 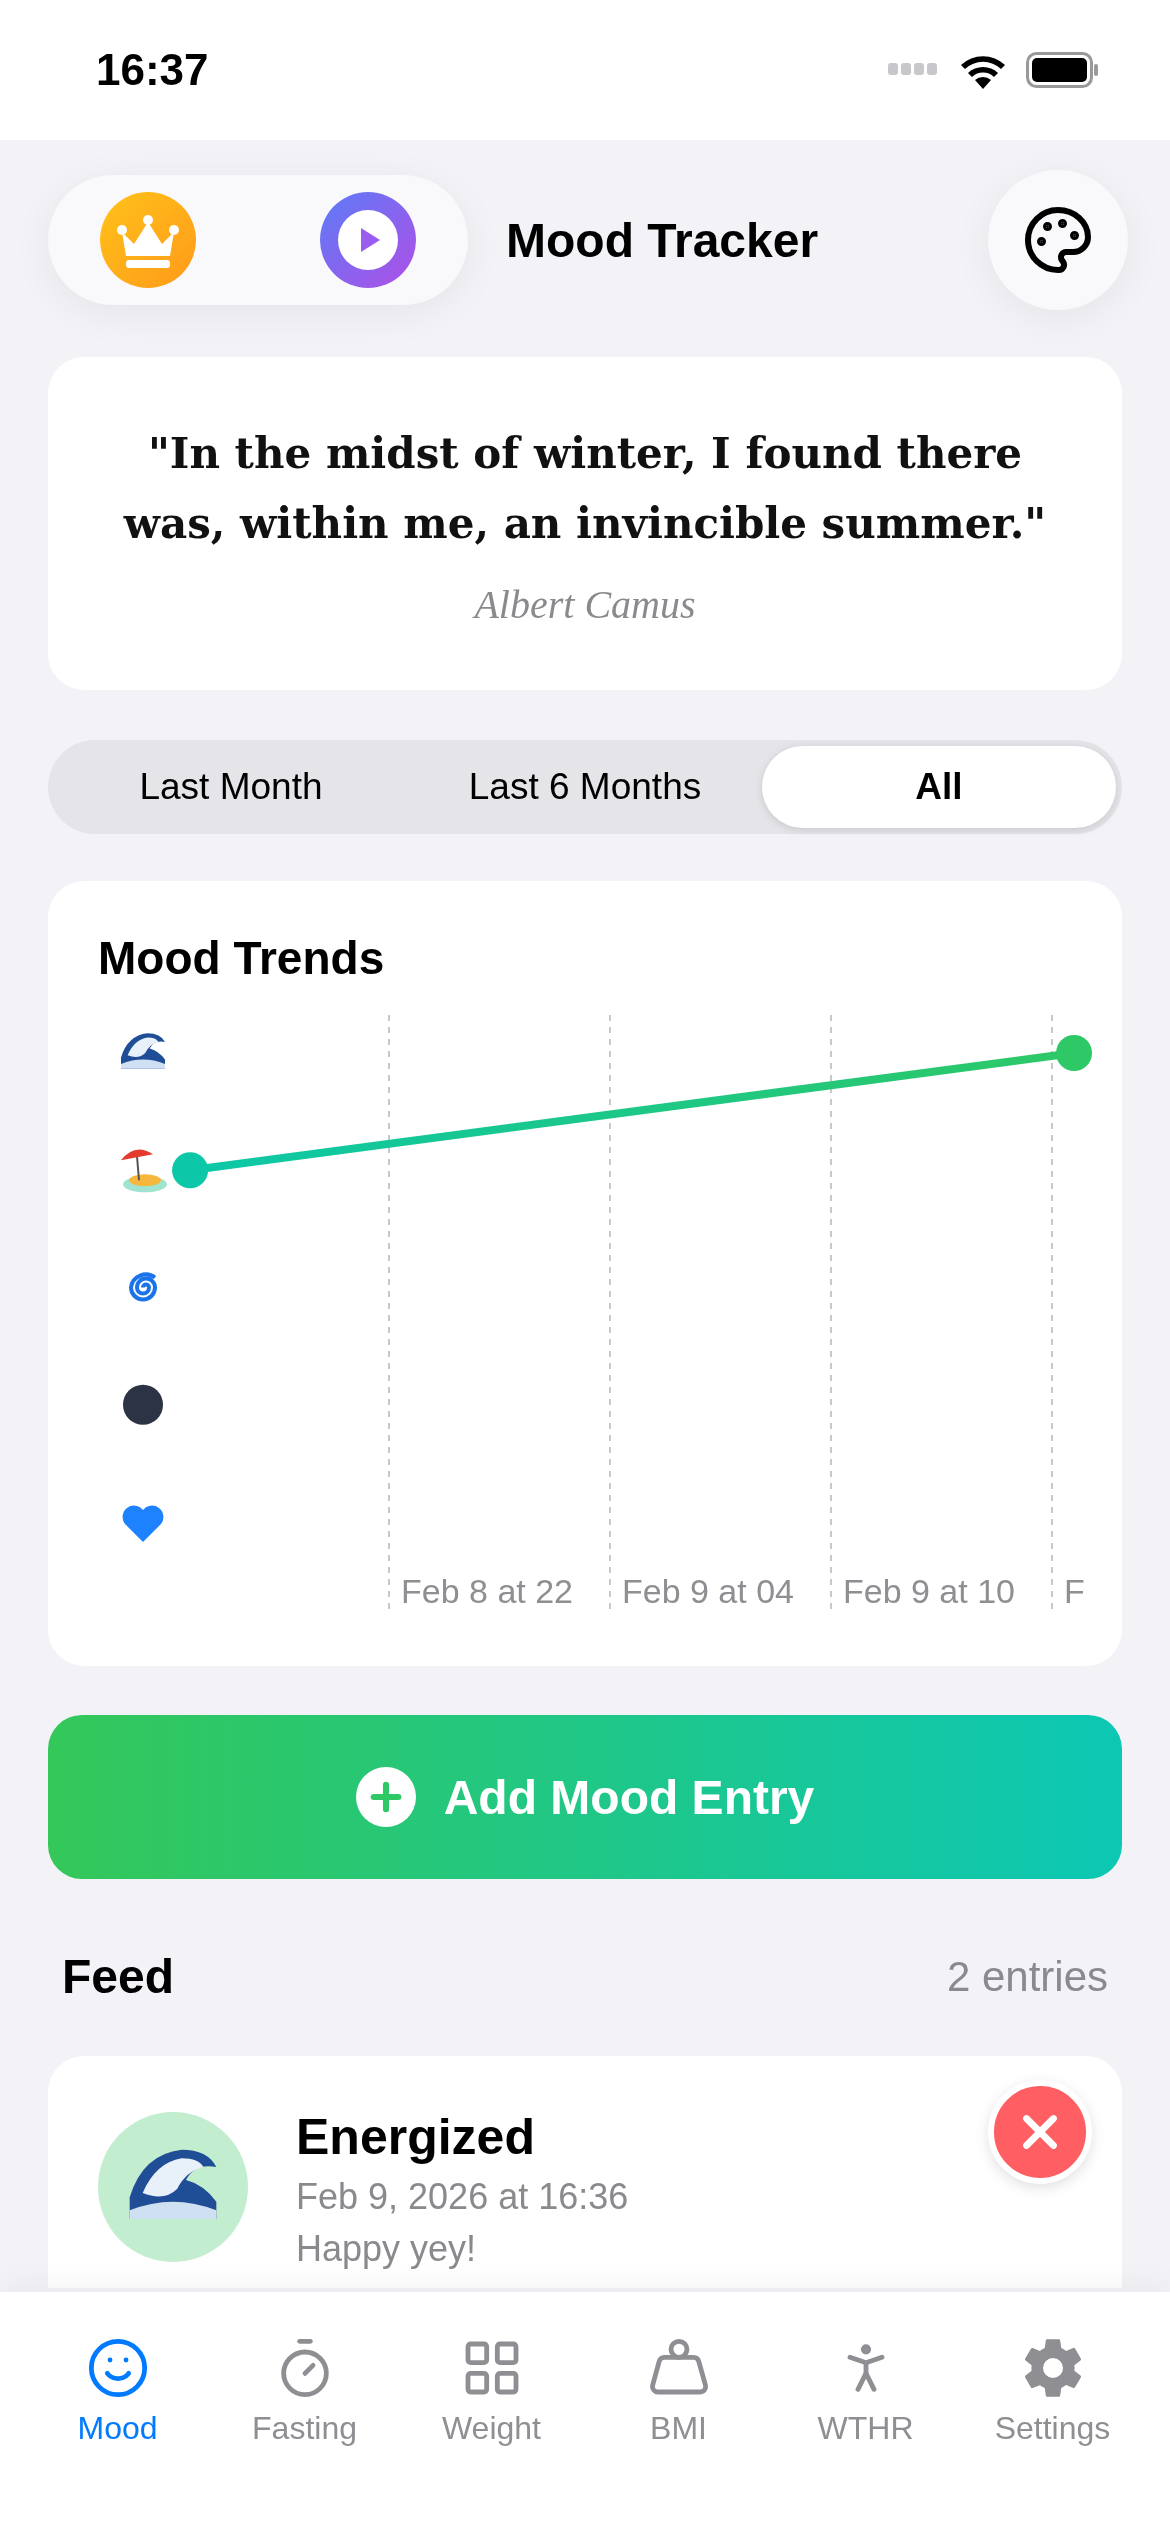 What do you see at coordinates (1074, 1591) in the screenshot?
I see `axis-label: F` at bounding box center [1074, 1591].